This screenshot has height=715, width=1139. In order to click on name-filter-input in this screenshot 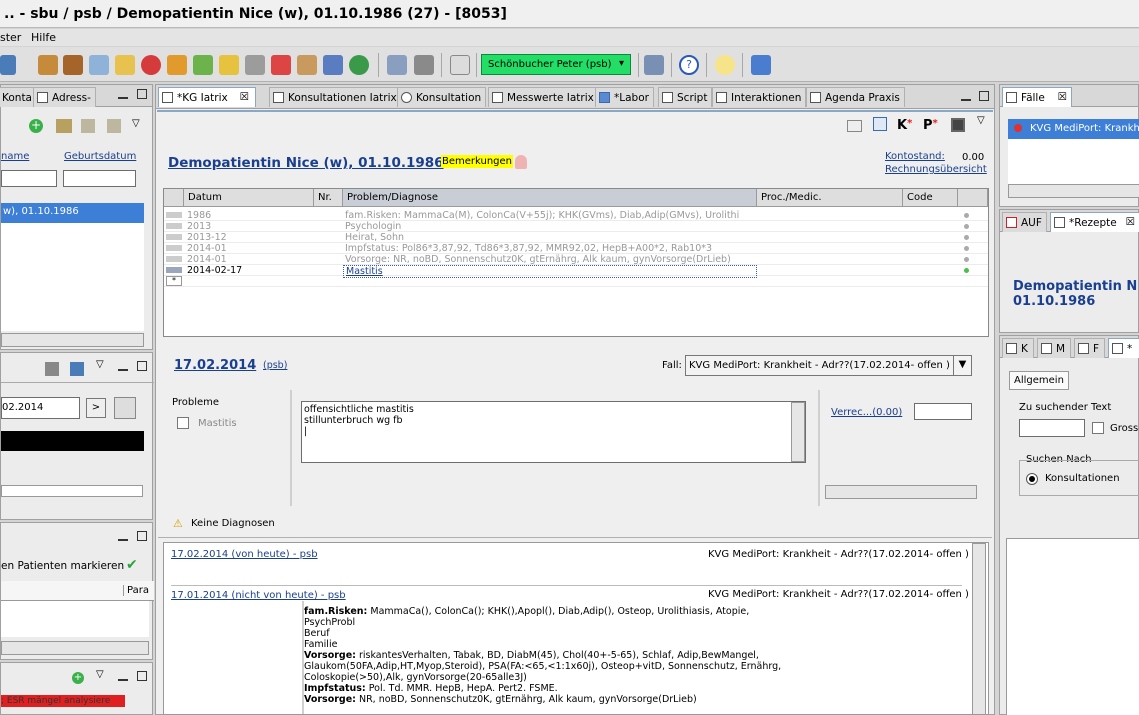, I will do `click(29, 178)`.